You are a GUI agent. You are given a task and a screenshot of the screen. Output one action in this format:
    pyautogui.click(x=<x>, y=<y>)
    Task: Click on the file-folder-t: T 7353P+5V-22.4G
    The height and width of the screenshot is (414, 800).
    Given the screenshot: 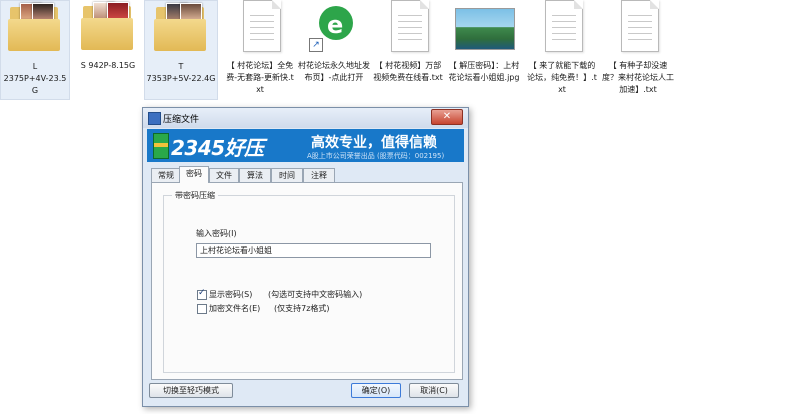 What is the action you would take?
    pyautogui.click(x=181, y=50)
    